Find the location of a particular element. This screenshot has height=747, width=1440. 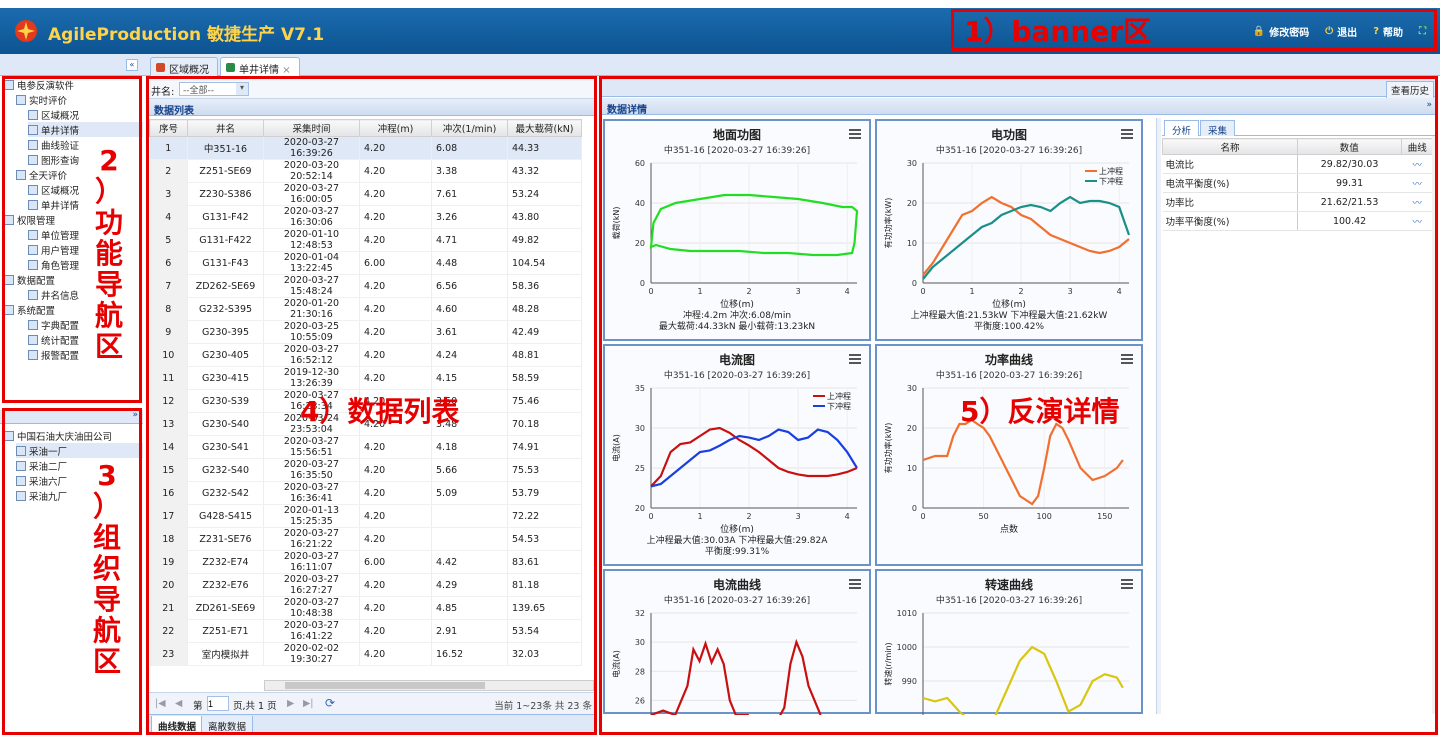

page-icon is located at coordinates (33, 234).